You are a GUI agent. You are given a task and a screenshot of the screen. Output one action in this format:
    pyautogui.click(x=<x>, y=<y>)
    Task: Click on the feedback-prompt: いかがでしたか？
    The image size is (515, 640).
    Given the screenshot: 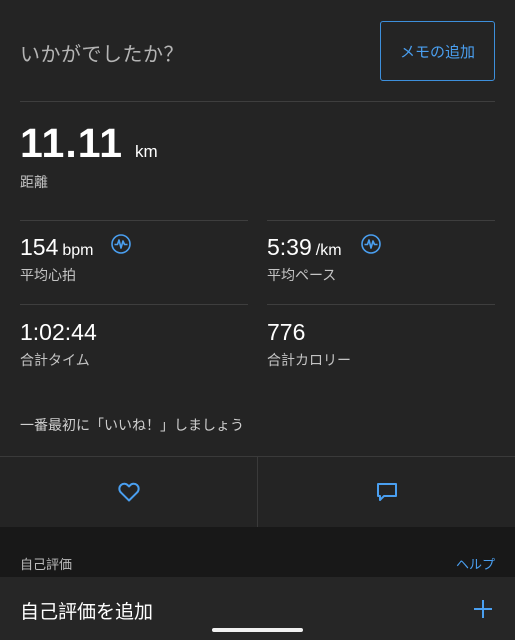 What is the action you would take?
    pyautogui.click(x=102, y=54)
    